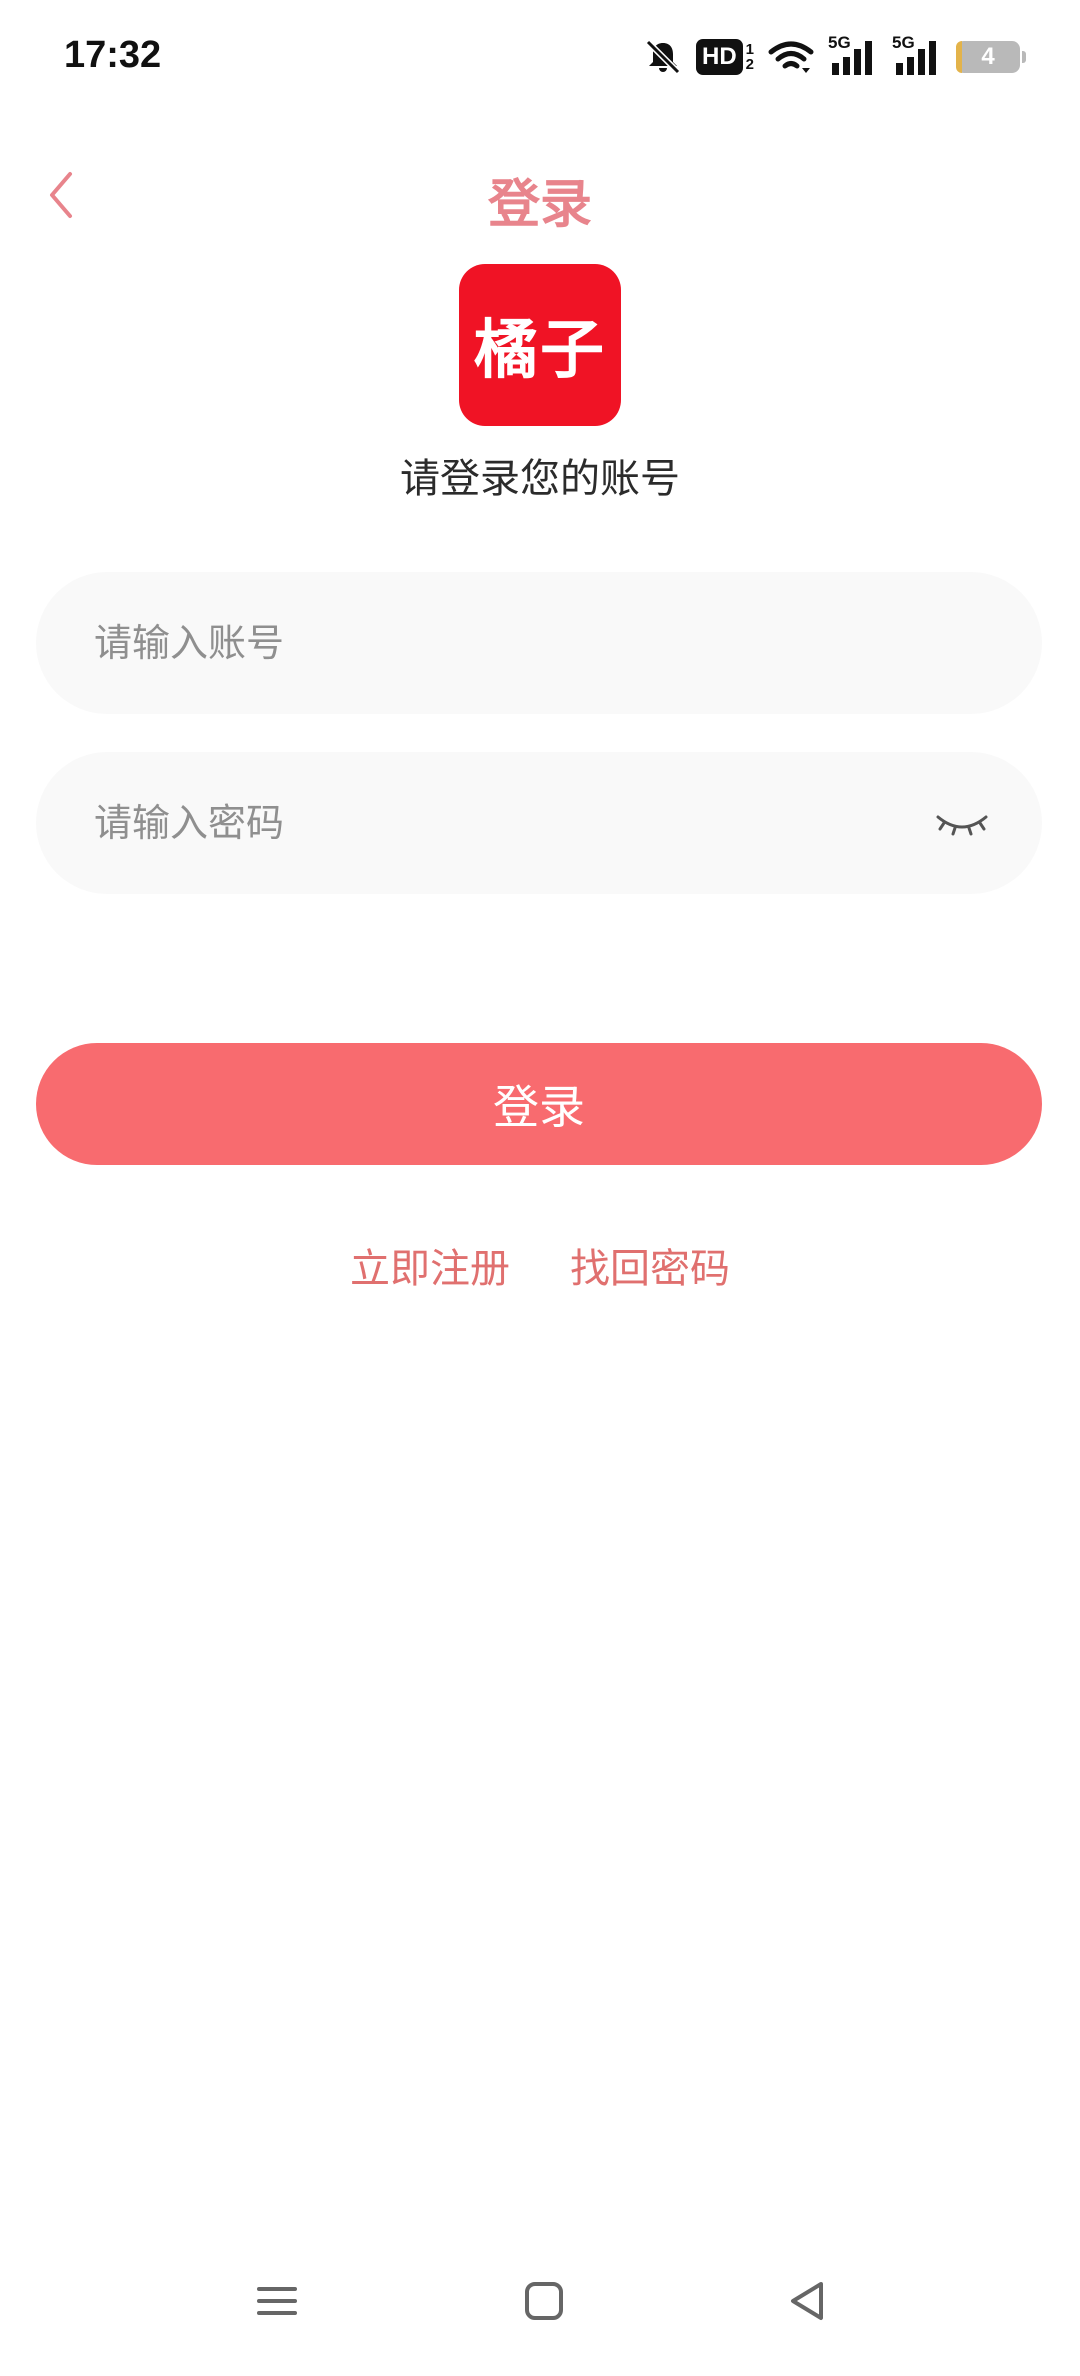 The width and height of the screenshot is (1080, 2376). Describe the element at coordinates (749, 49) in the screenshot. I see `hd-sub-top: 1` at that location.